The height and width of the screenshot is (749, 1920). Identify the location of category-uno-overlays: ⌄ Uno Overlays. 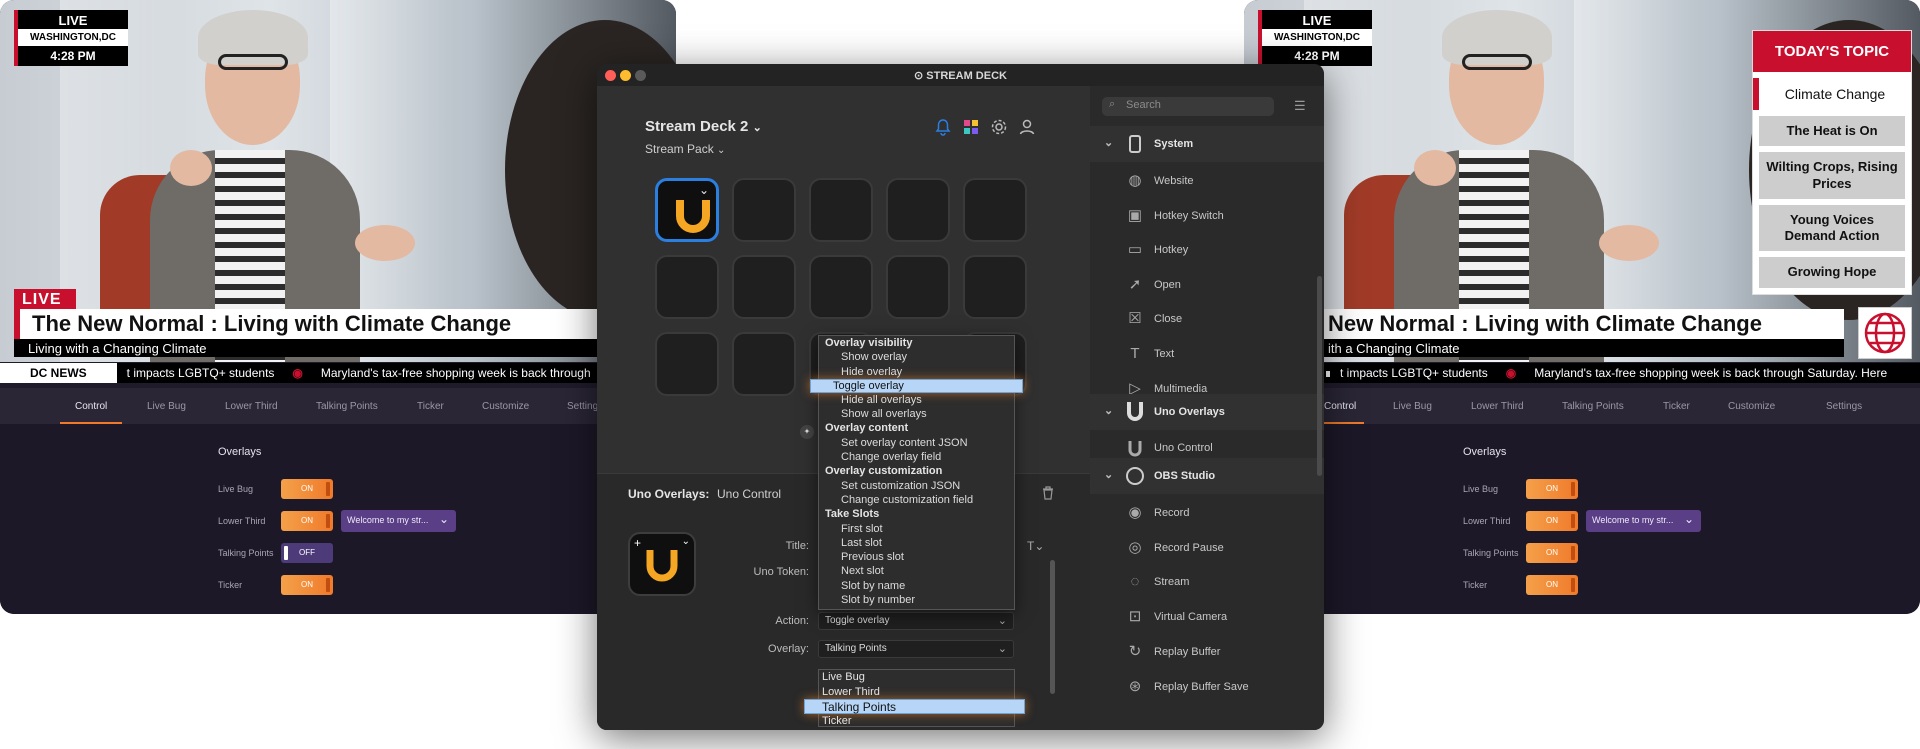
(1207, 412).